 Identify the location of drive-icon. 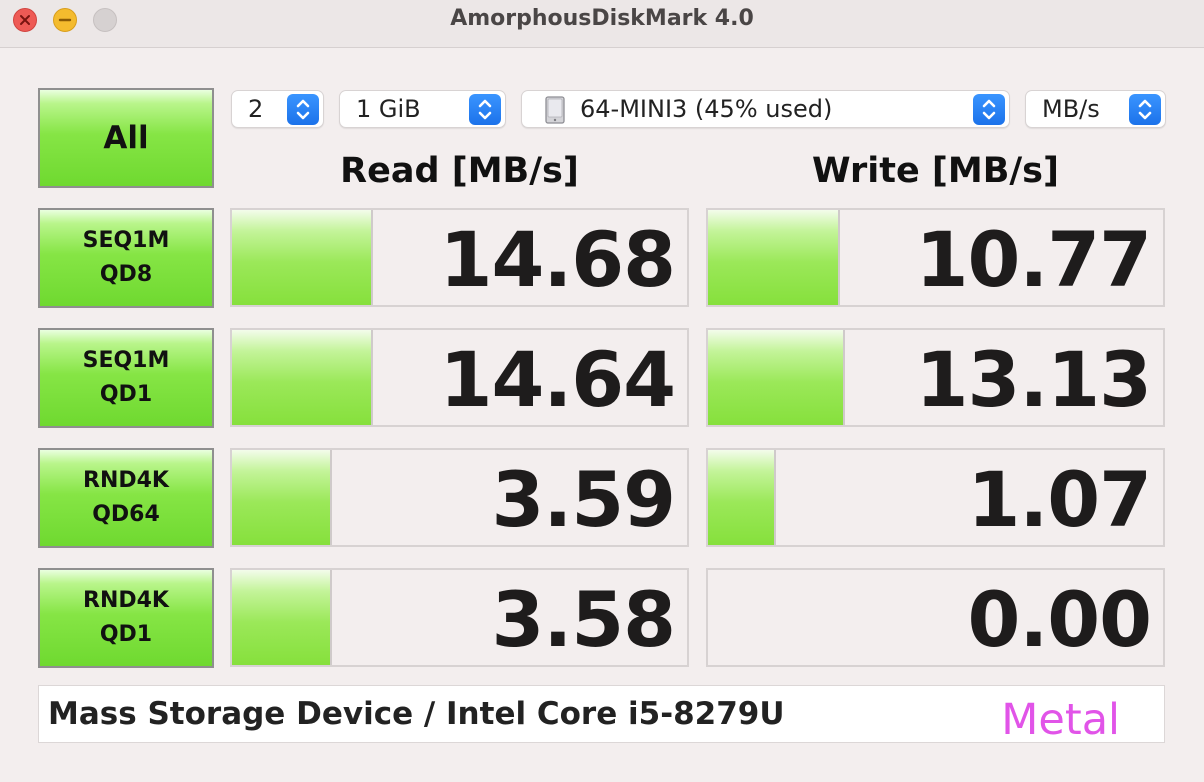
(555, 113).